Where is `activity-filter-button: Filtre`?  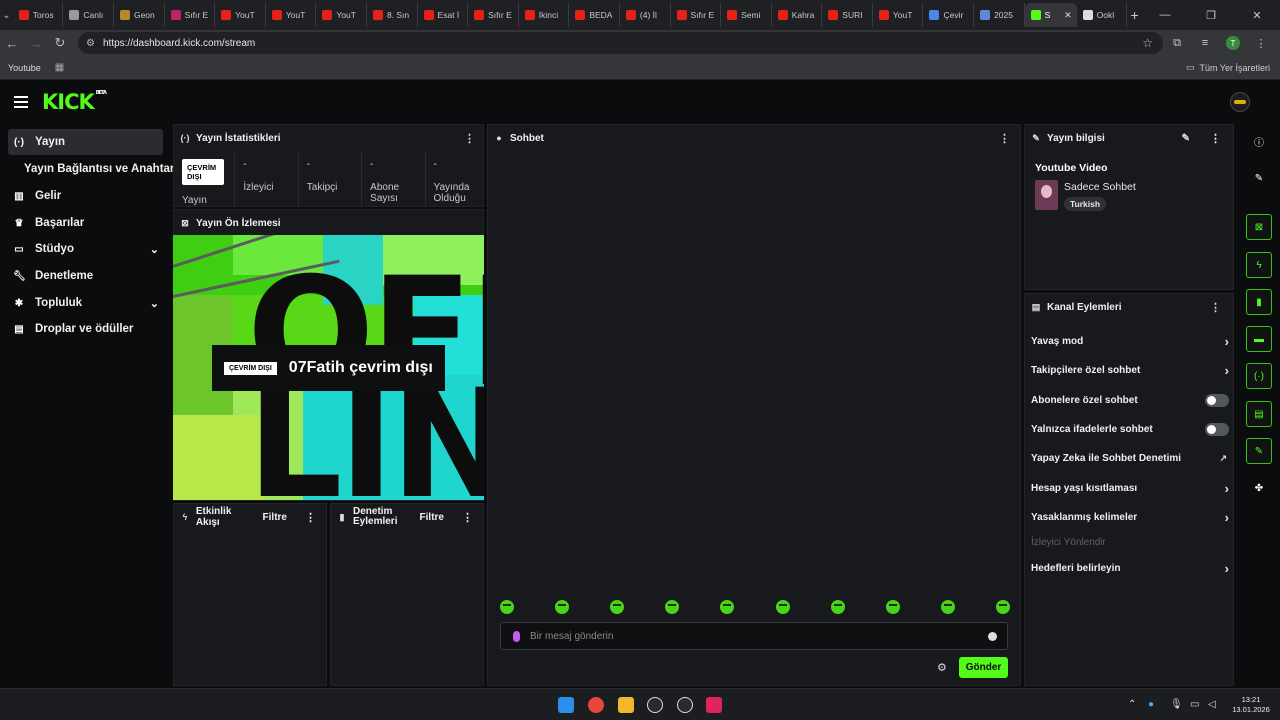 activity-filter-button: Filtre is located at coordinates (275, 517).